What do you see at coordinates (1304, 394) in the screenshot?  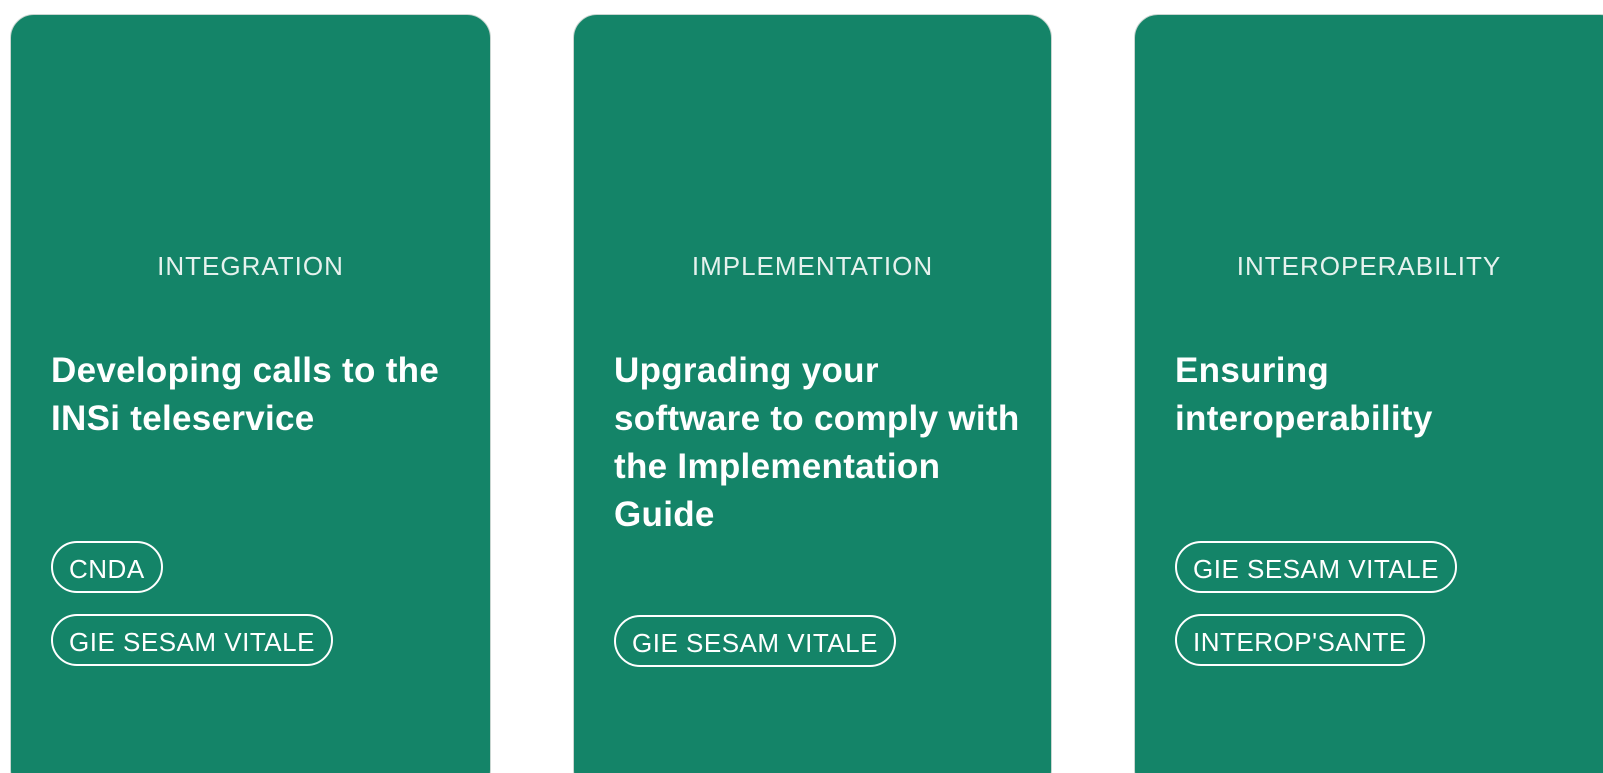 I see `card-title: Ensuring interoperability` at bounding box center [1304, 394].